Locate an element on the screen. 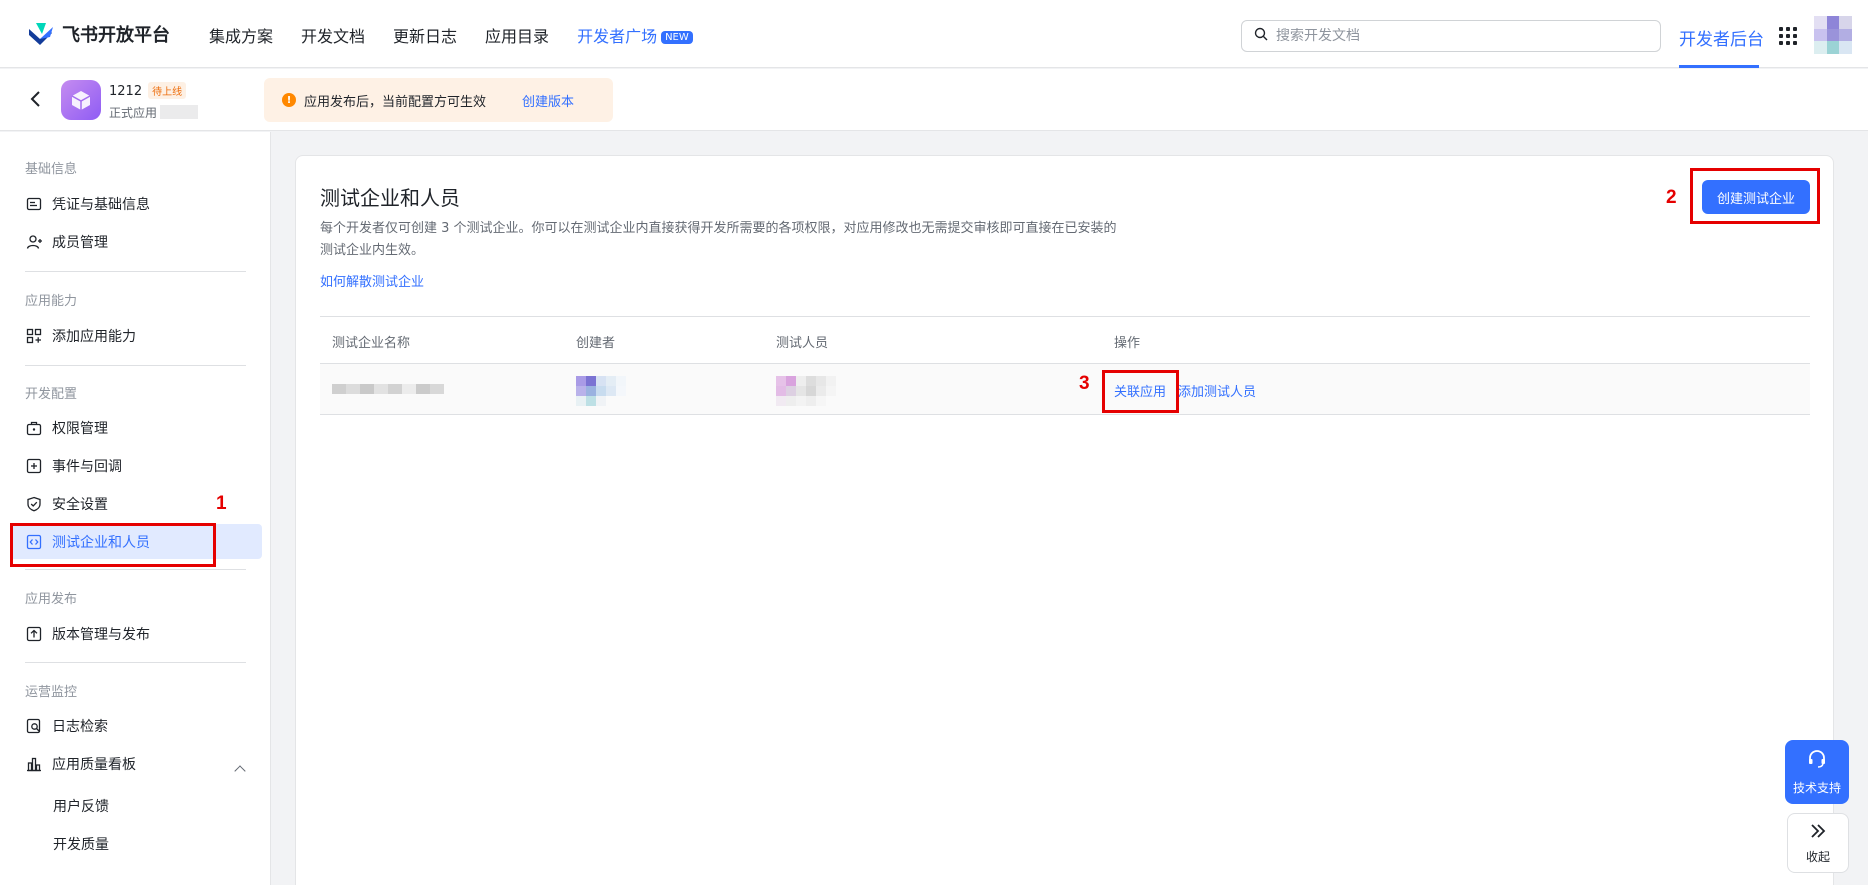  app-bar: 1212 待上线 正式应用 ! 应用发布后，当前配置方可生效 创建版本 is located at coordinates (934, 100).